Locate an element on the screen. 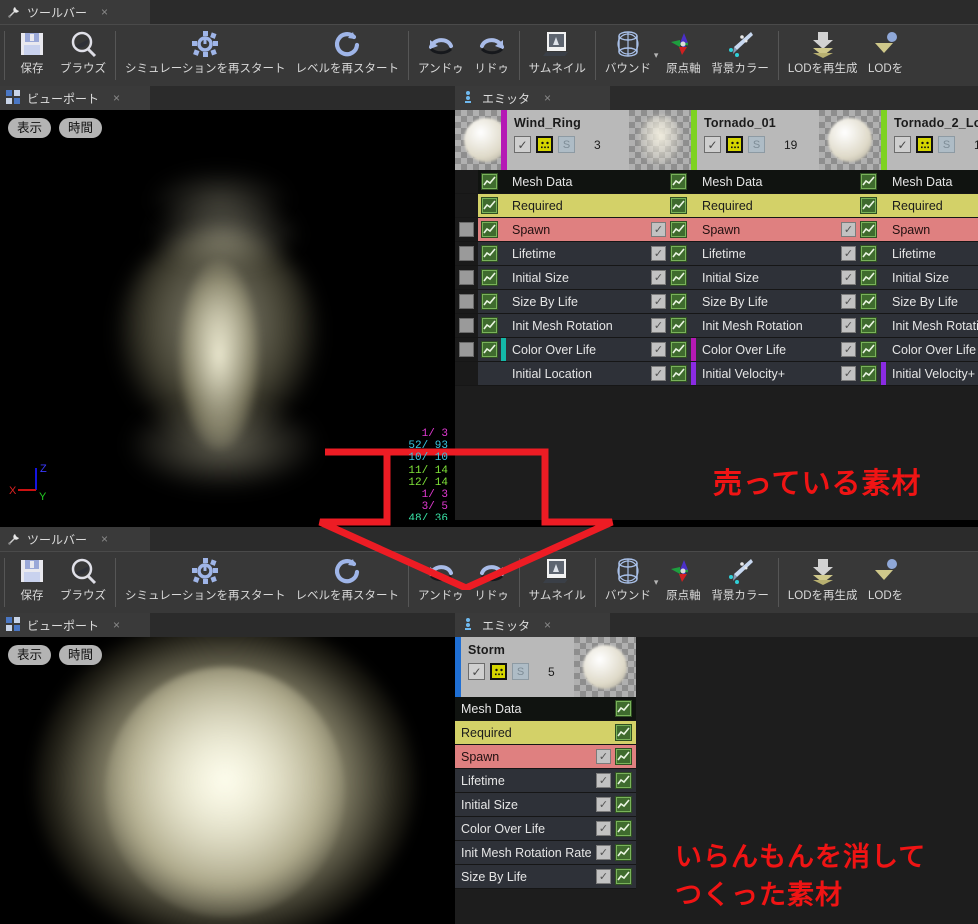  module-row: Init Mesh Rotation Rate ✓ is located at coordinates (545, 853).